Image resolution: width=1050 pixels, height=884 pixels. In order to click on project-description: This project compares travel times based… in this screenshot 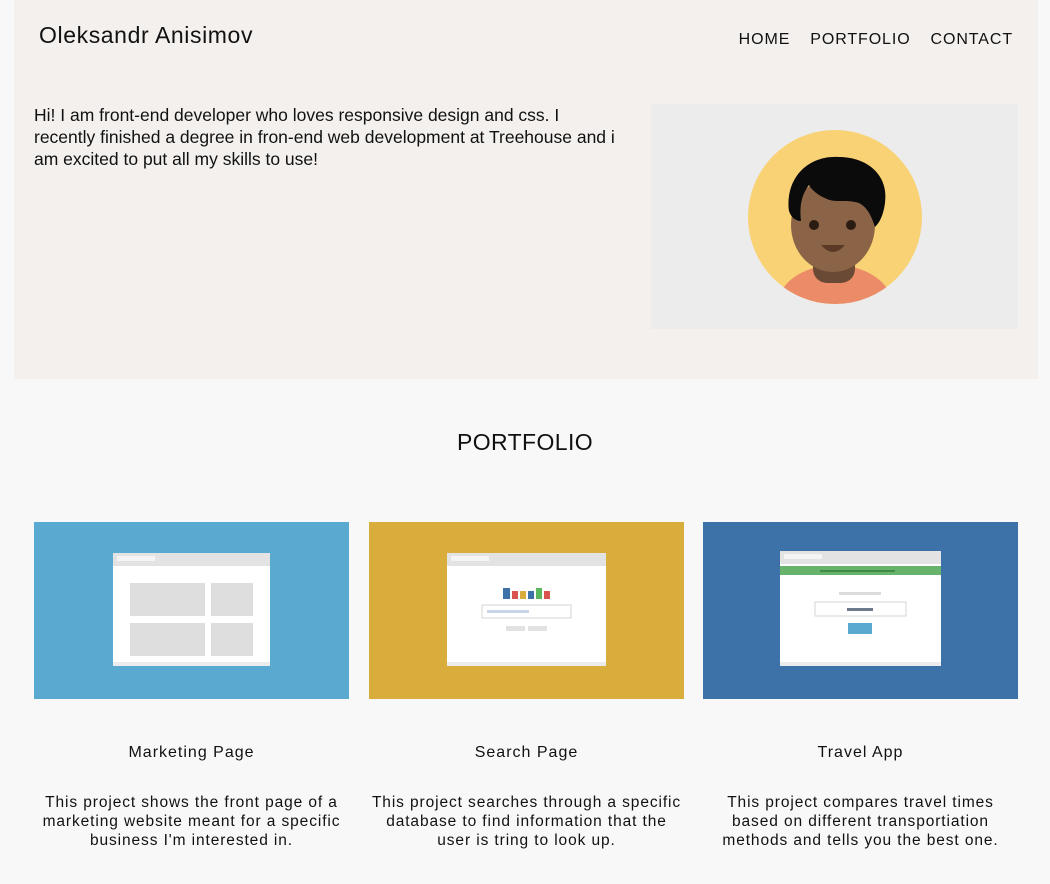, I will do `click(860, 821)`.